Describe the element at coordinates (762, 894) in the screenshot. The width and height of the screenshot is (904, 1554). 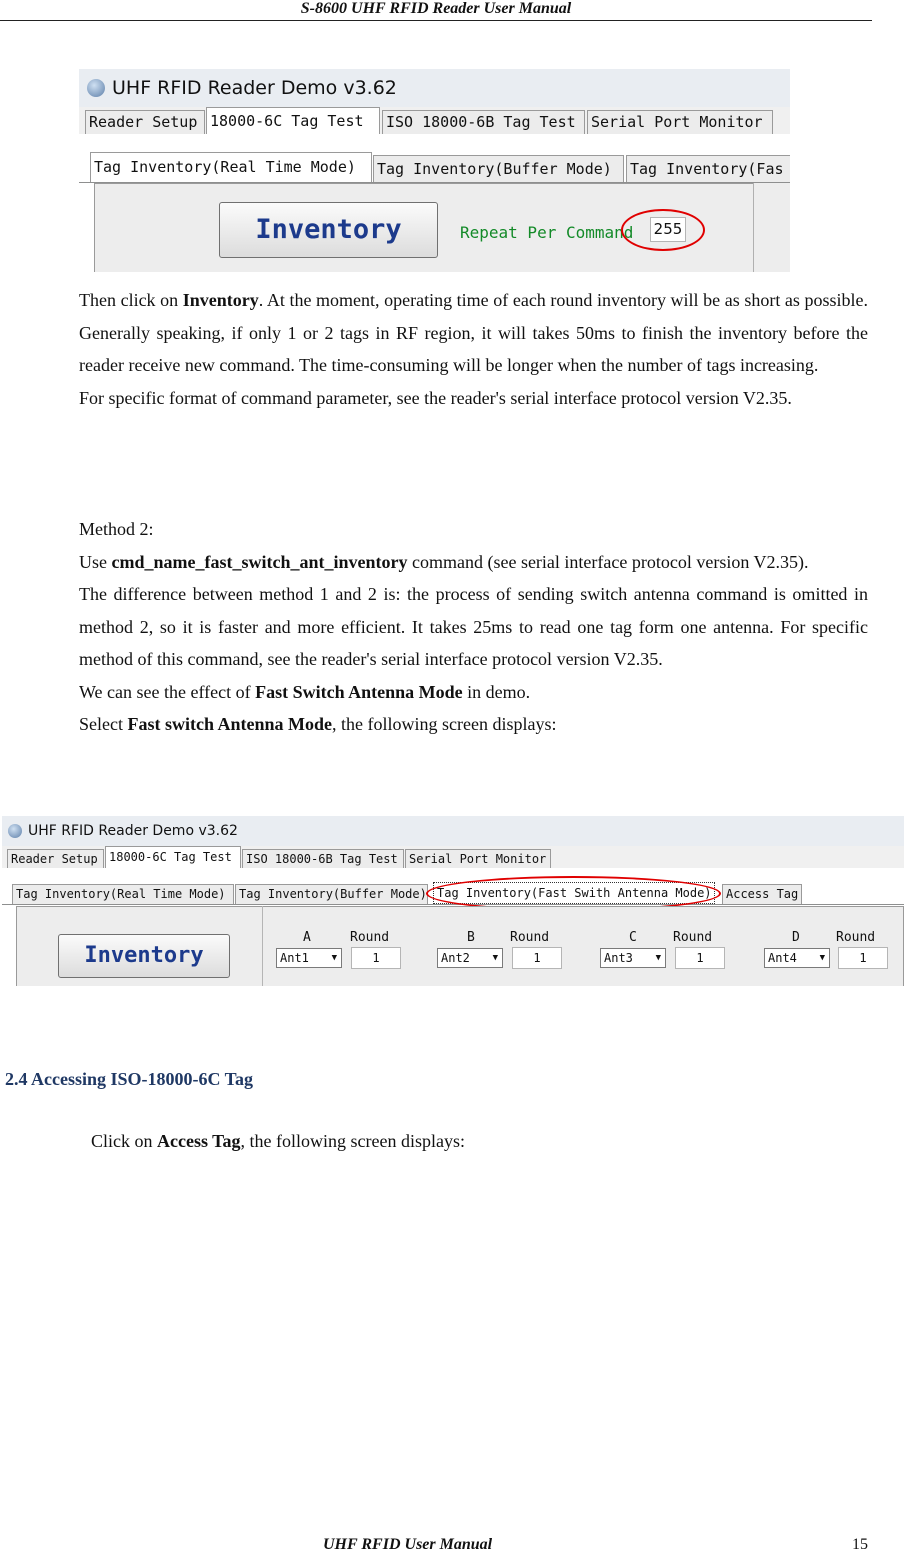
I see `subtab-access-tag: Access Tag` at that location.